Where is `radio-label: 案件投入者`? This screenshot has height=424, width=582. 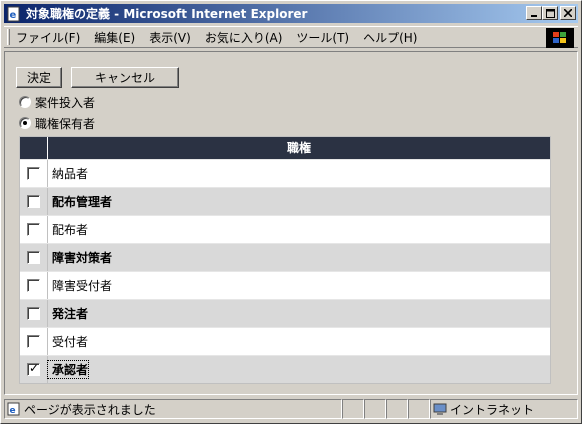 radio-label: 案件投入者 is located at coordinates (65, 102).